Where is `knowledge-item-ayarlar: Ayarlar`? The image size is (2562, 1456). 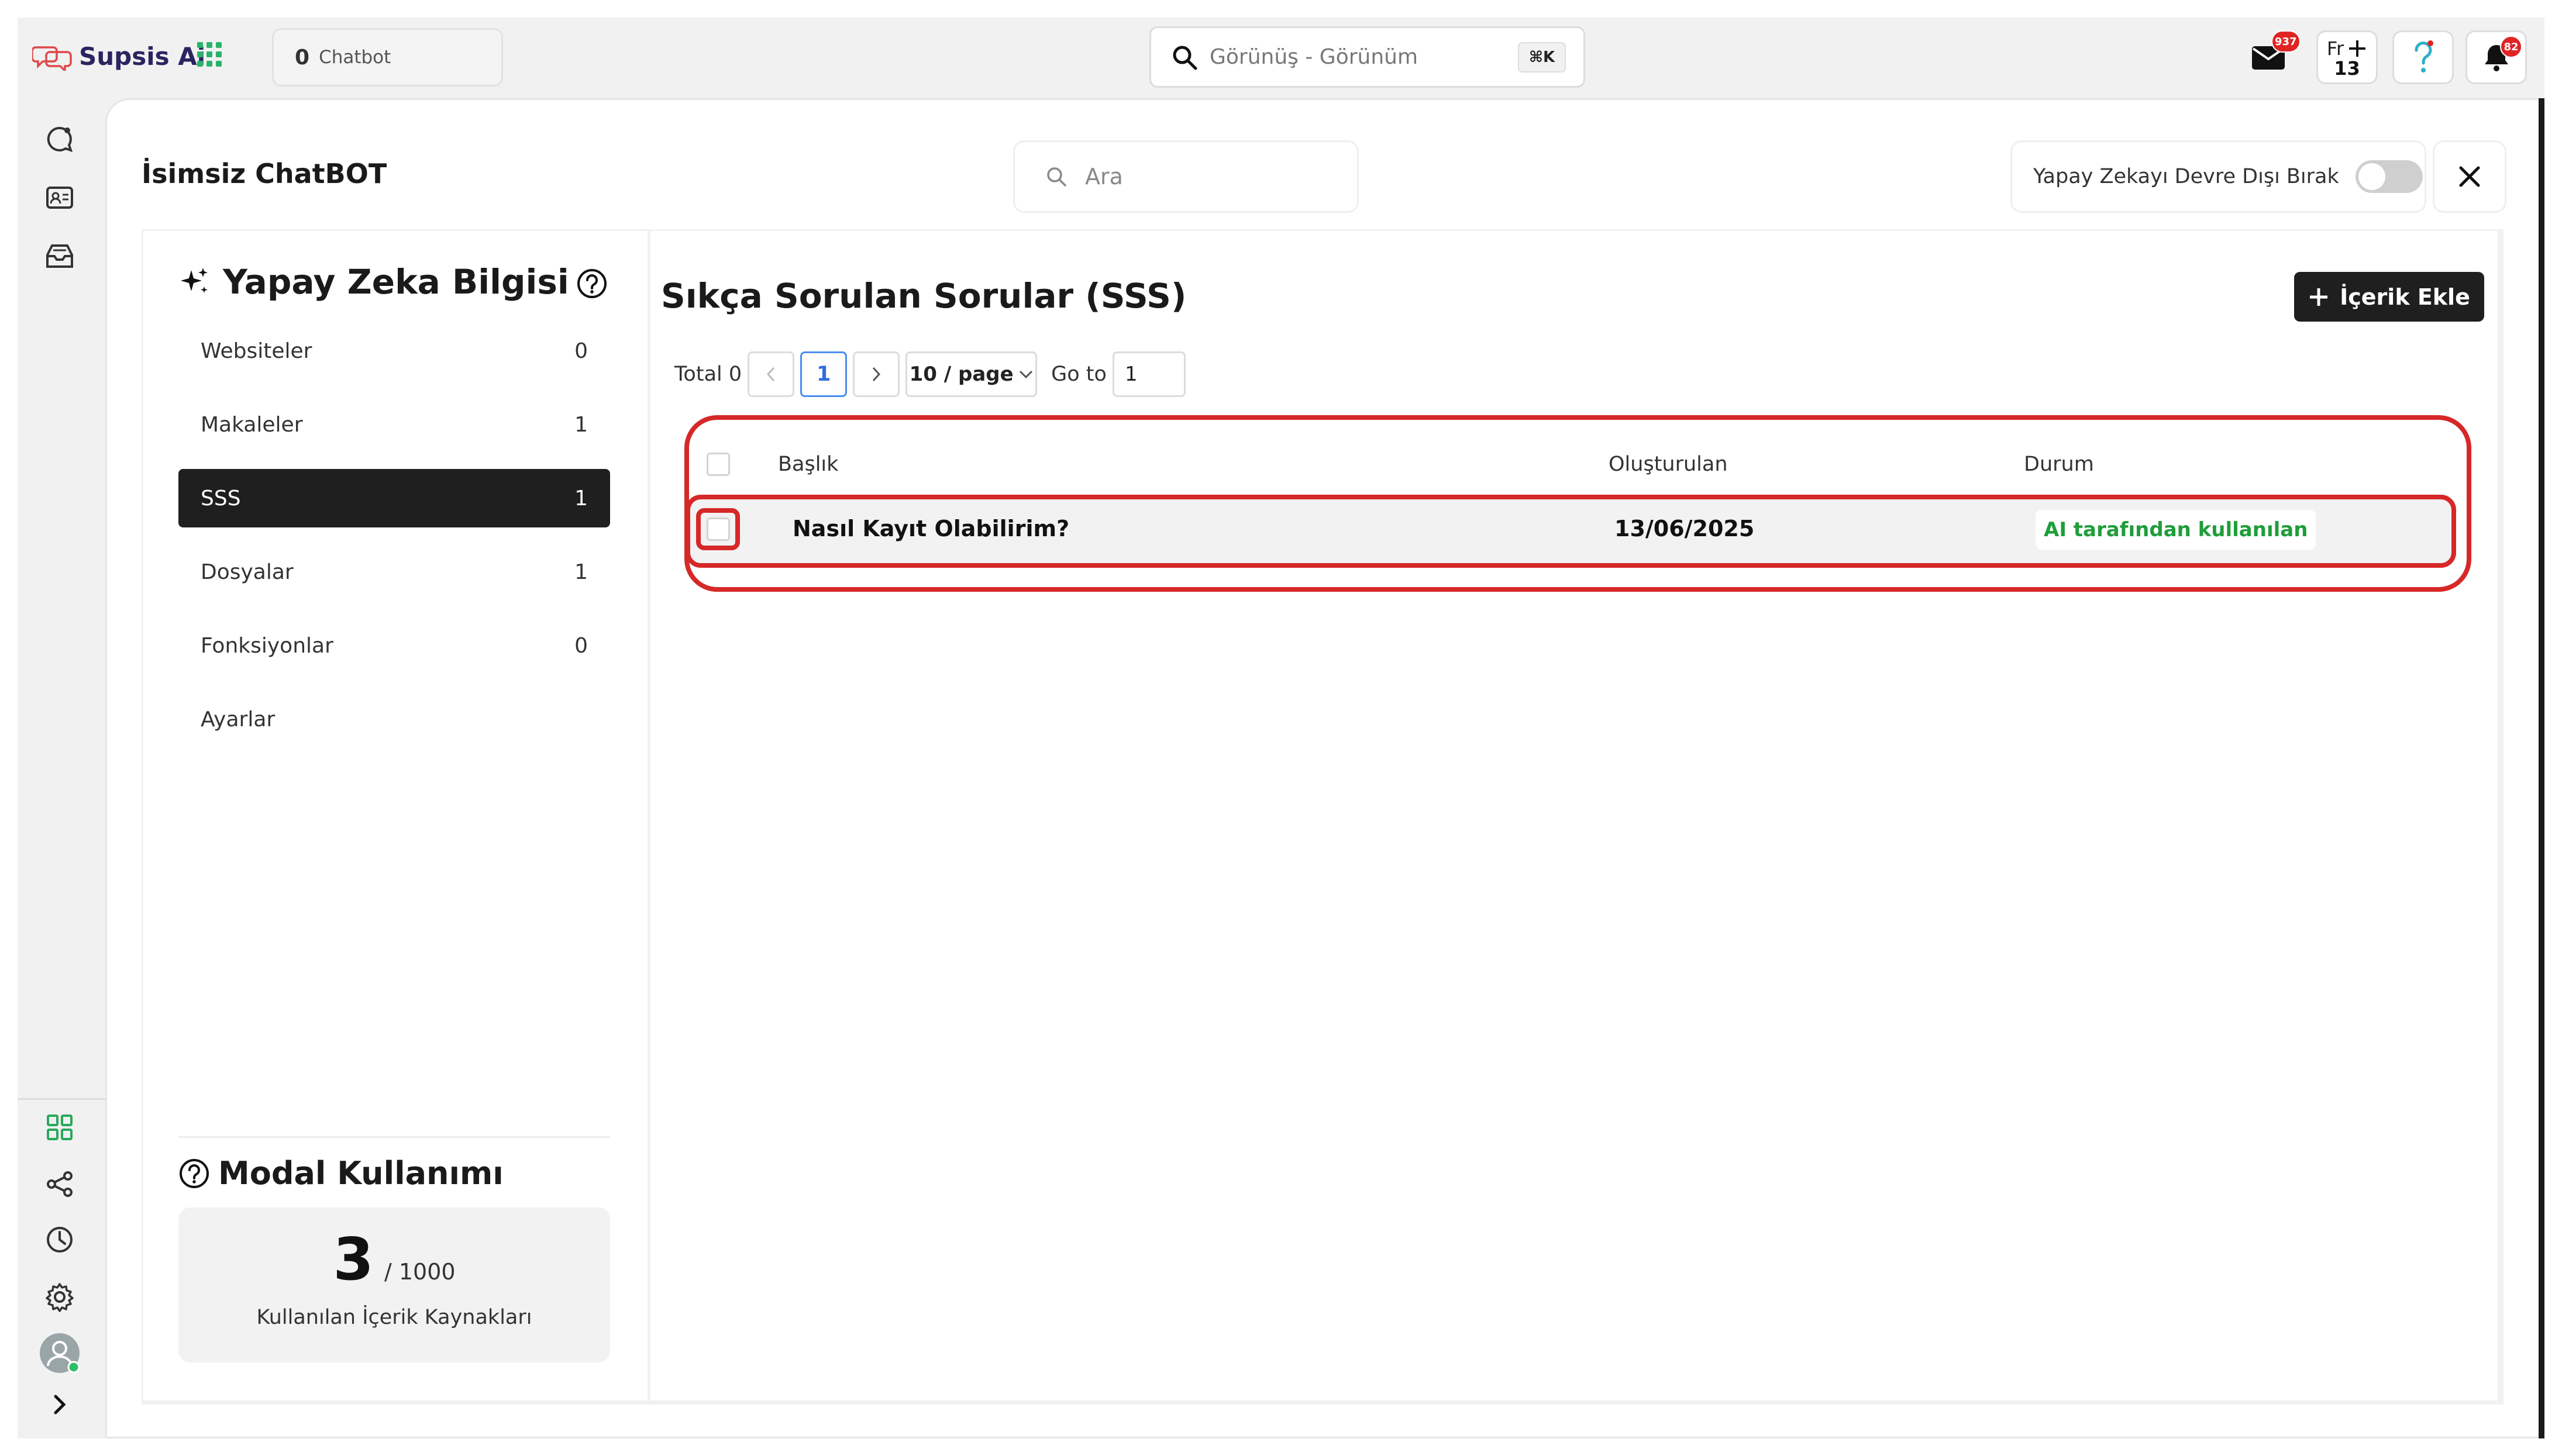 knowledge-item-ayarlar: Ayarlar is located at coordinates (394, 719).